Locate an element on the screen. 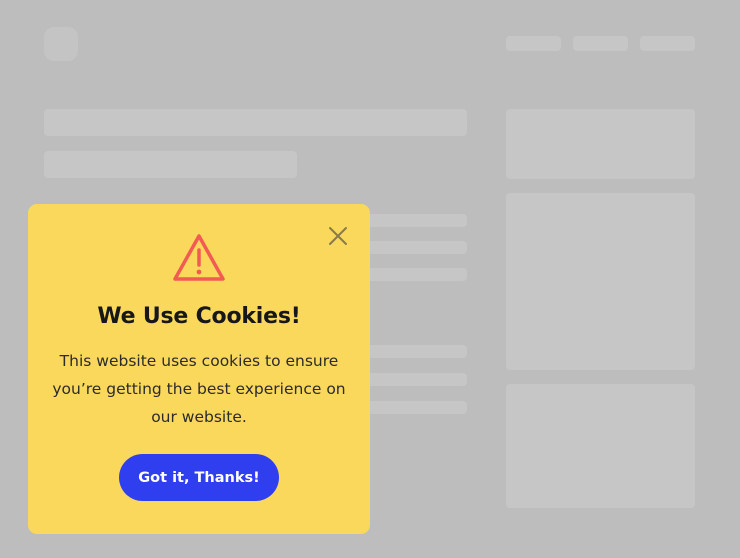 The height and width of the screenshot is (558, 740). modal-title: We Use Cookies! is located at coordinates (199, 316).